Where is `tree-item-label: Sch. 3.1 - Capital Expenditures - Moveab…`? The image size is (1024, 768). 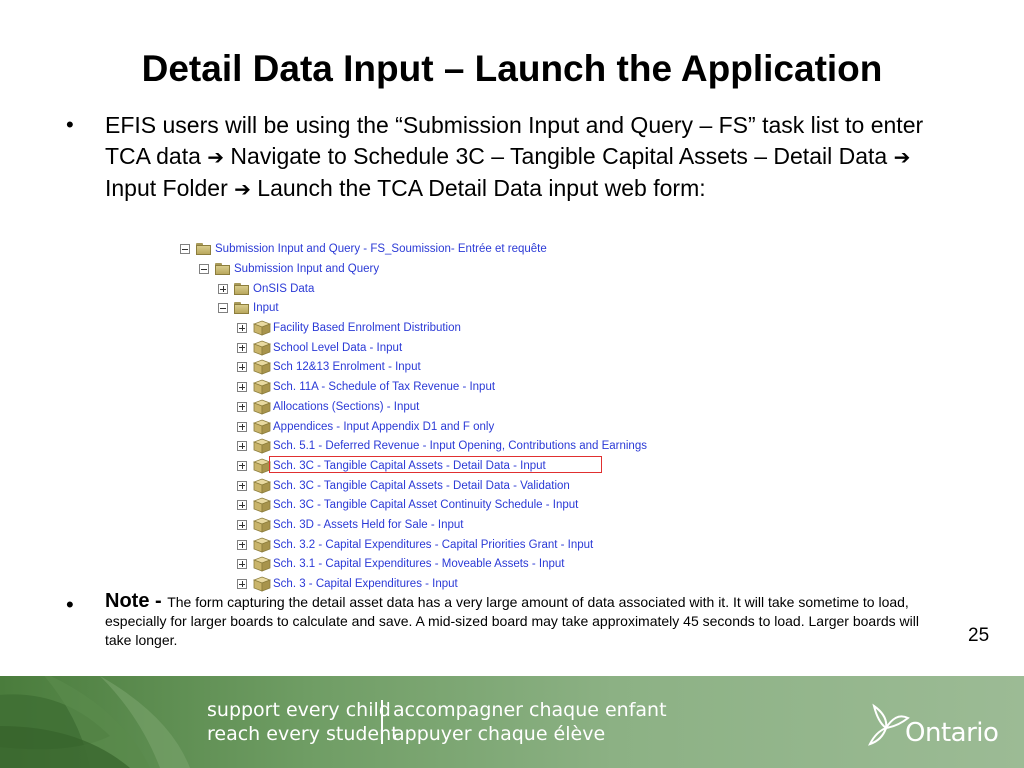
tree-item-label: Sch. 3.1 - Capital Expenditures - Moveab… is located at coordinates (418, 564).